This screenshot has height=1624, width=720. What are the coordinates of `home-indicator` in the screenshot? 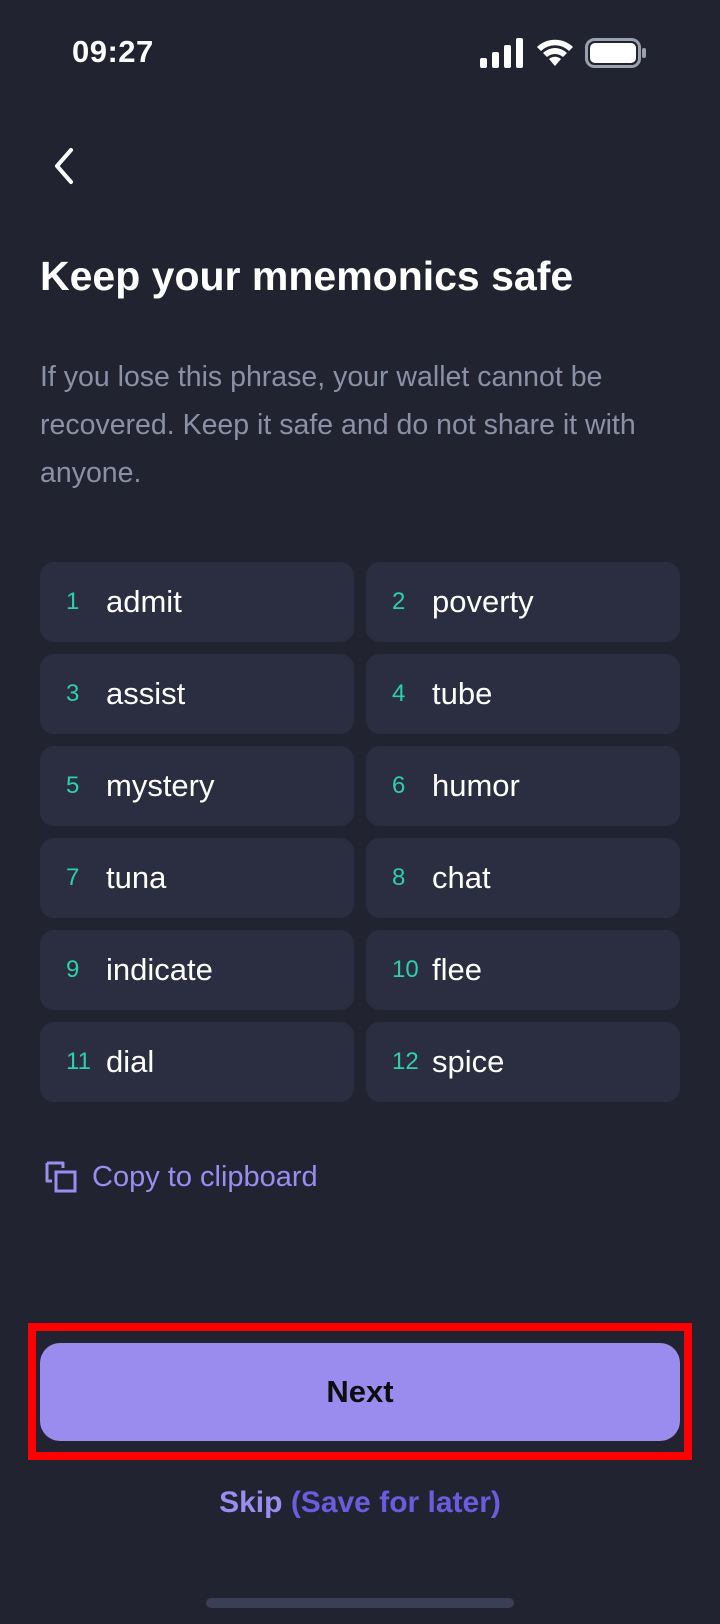 It's located at (360, 1603).